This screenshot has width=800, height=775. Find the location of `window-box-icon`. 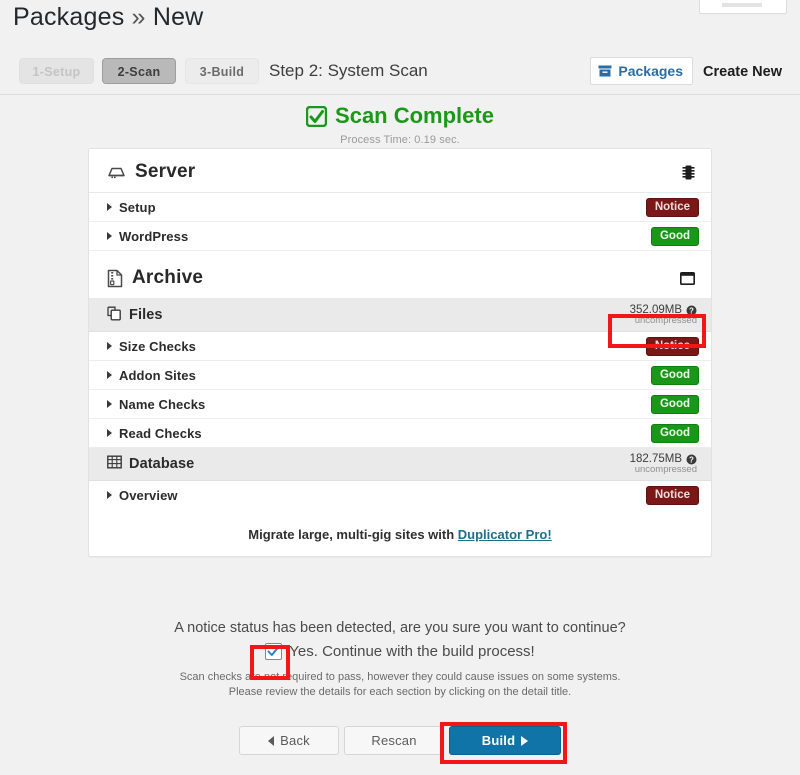

window-box-icon is located at coordinates (687, 278).